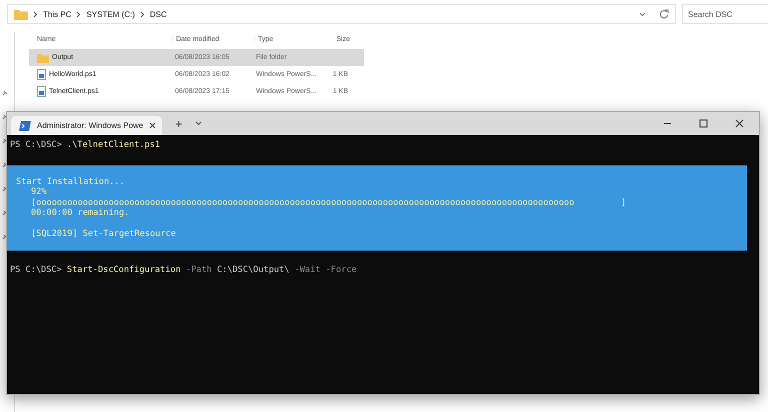 The image size is (768, 412). What do you see at coordinates (664, 14) in the screenshot?
I see `refresh-icon` at bounding box center [664, 14].